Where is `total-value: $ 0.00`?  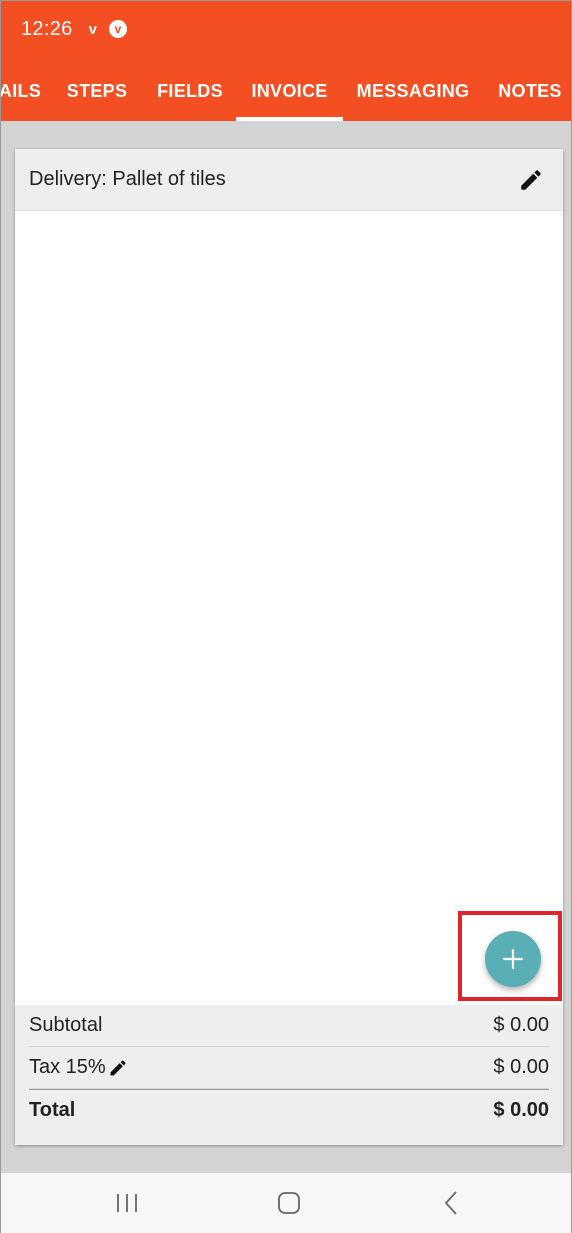 total-value: $ 0.00 is located at coordinates (521, 1110).